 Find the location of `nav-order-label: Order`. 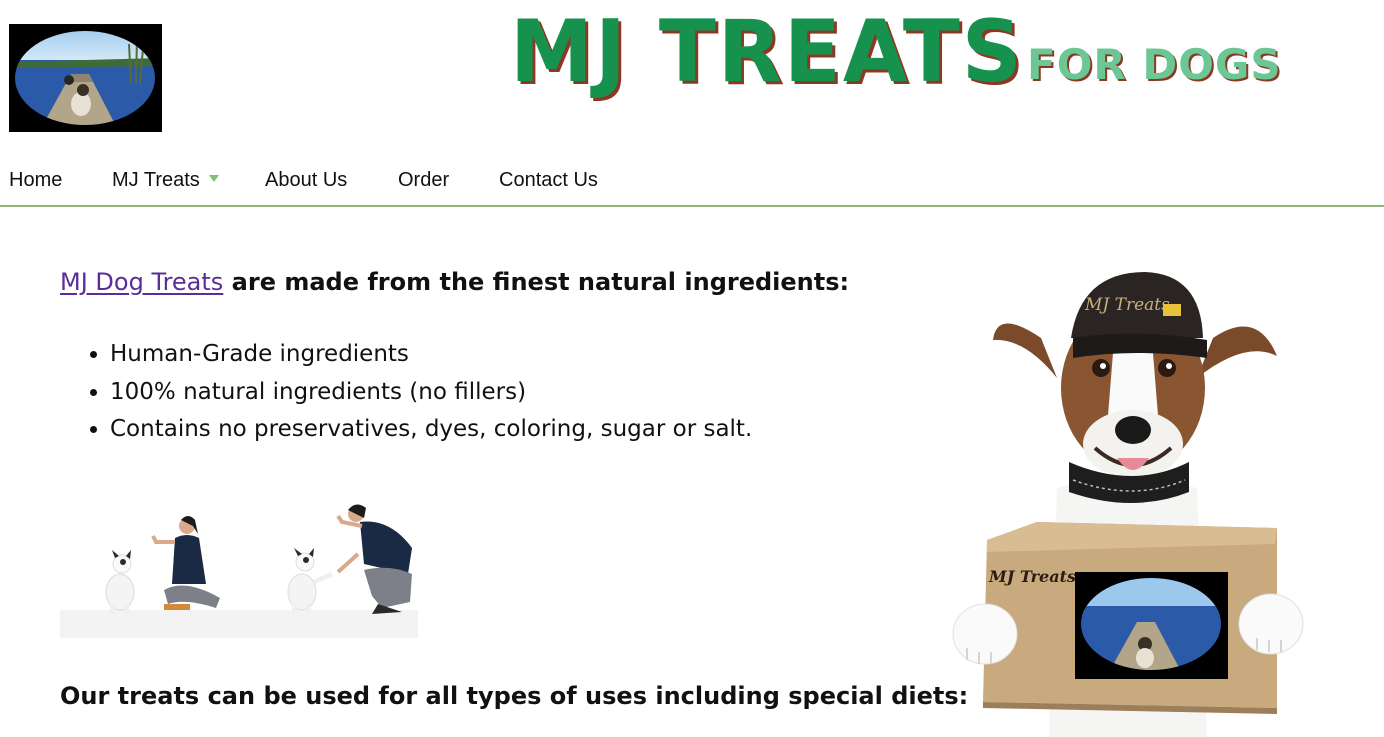

nav-order-label: Order is located at coordinates (424, 180).